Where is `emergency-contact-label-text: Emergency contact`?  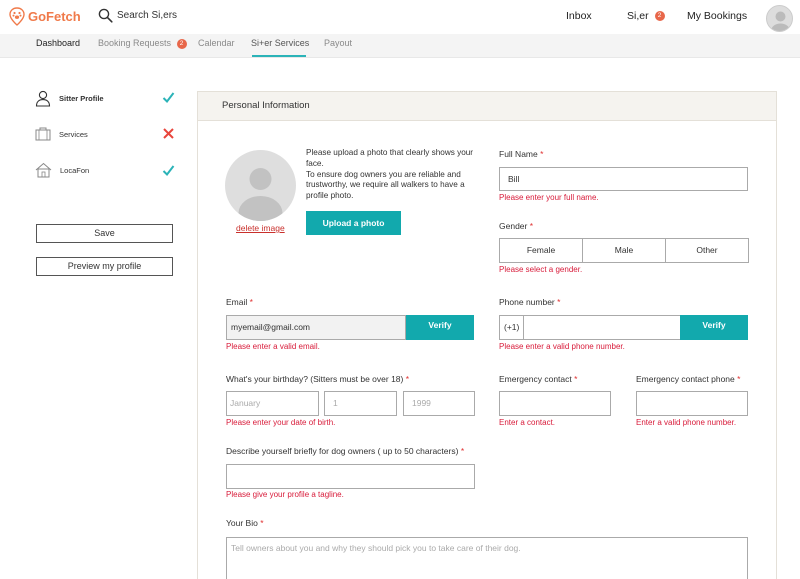
emergency-contact-label-text: Emergency contact is located at coordinates (535, 379).